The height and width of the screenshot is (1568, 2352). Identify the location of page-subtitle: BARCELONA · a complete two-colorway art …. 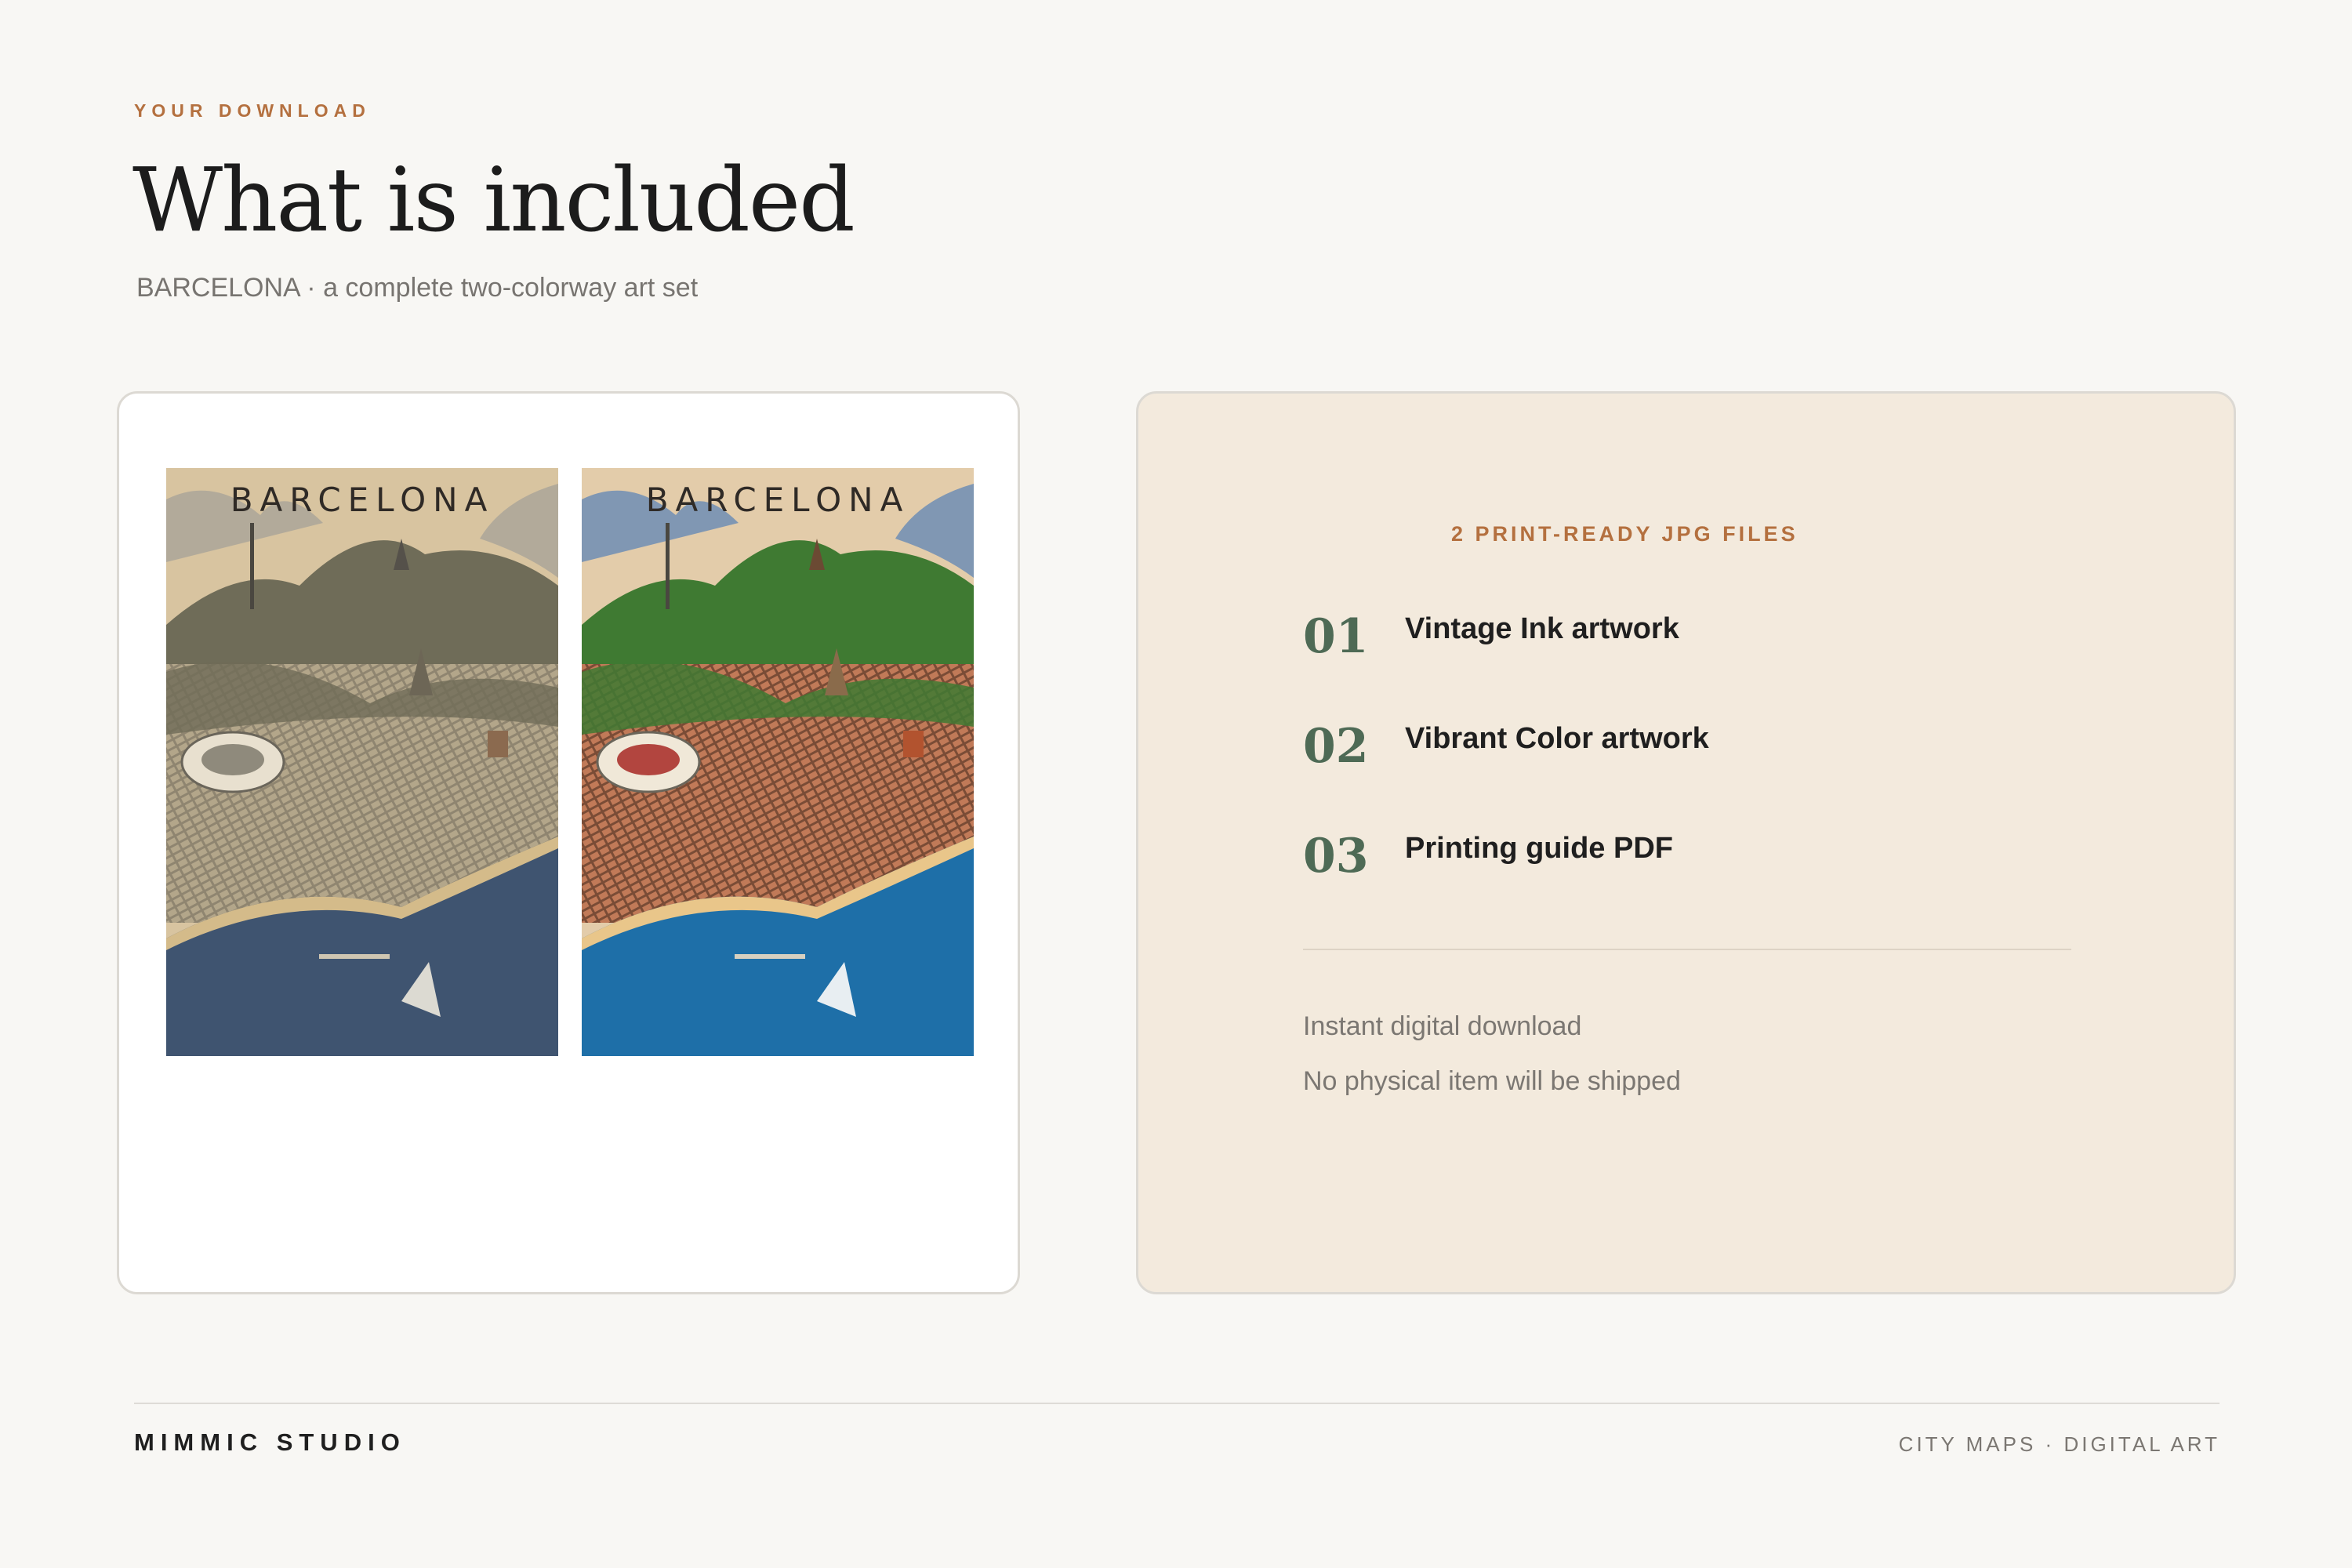
(417, 288).